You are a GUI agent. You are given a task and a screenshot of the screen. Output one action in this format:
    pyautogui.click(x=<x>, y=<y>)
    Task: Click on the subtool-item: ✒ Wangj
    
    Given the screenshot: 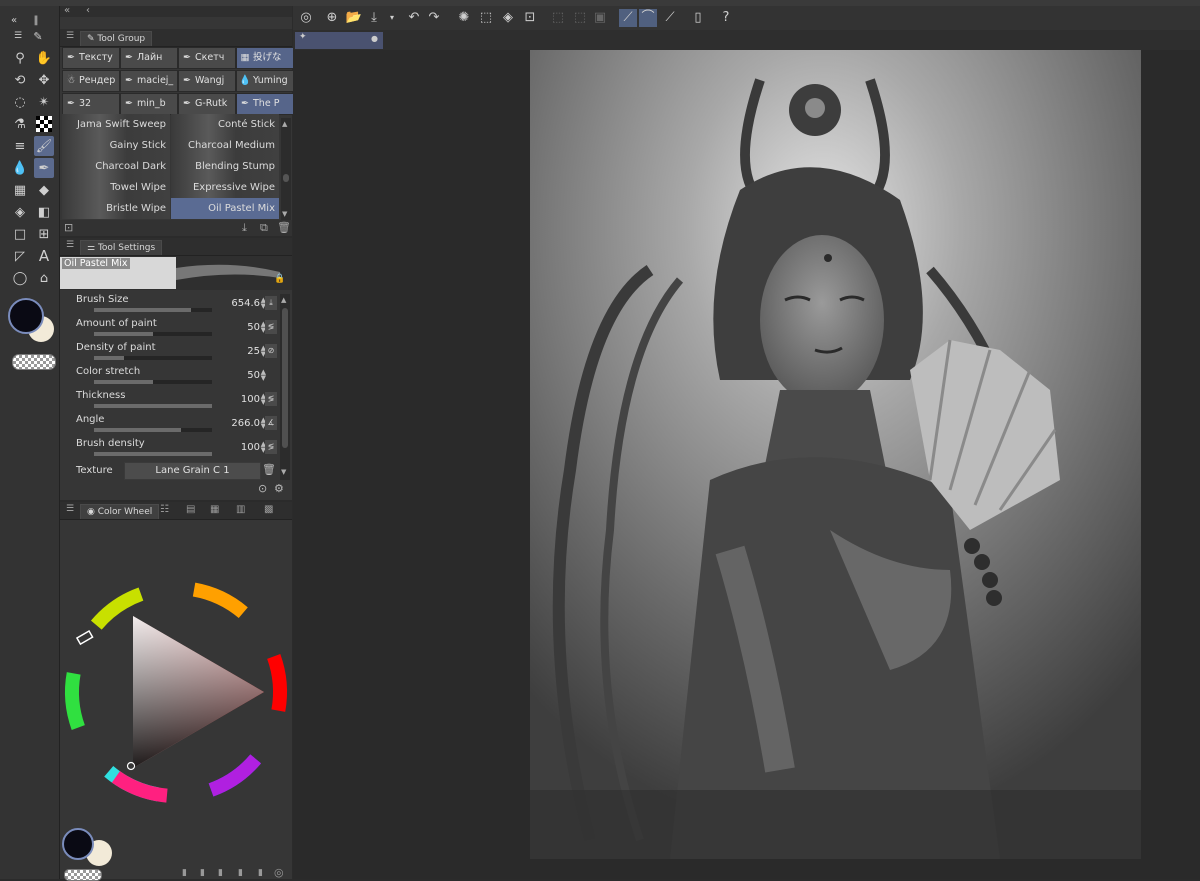 What is the action you would take?
    pyautogui.click(x=207, y=81)
    